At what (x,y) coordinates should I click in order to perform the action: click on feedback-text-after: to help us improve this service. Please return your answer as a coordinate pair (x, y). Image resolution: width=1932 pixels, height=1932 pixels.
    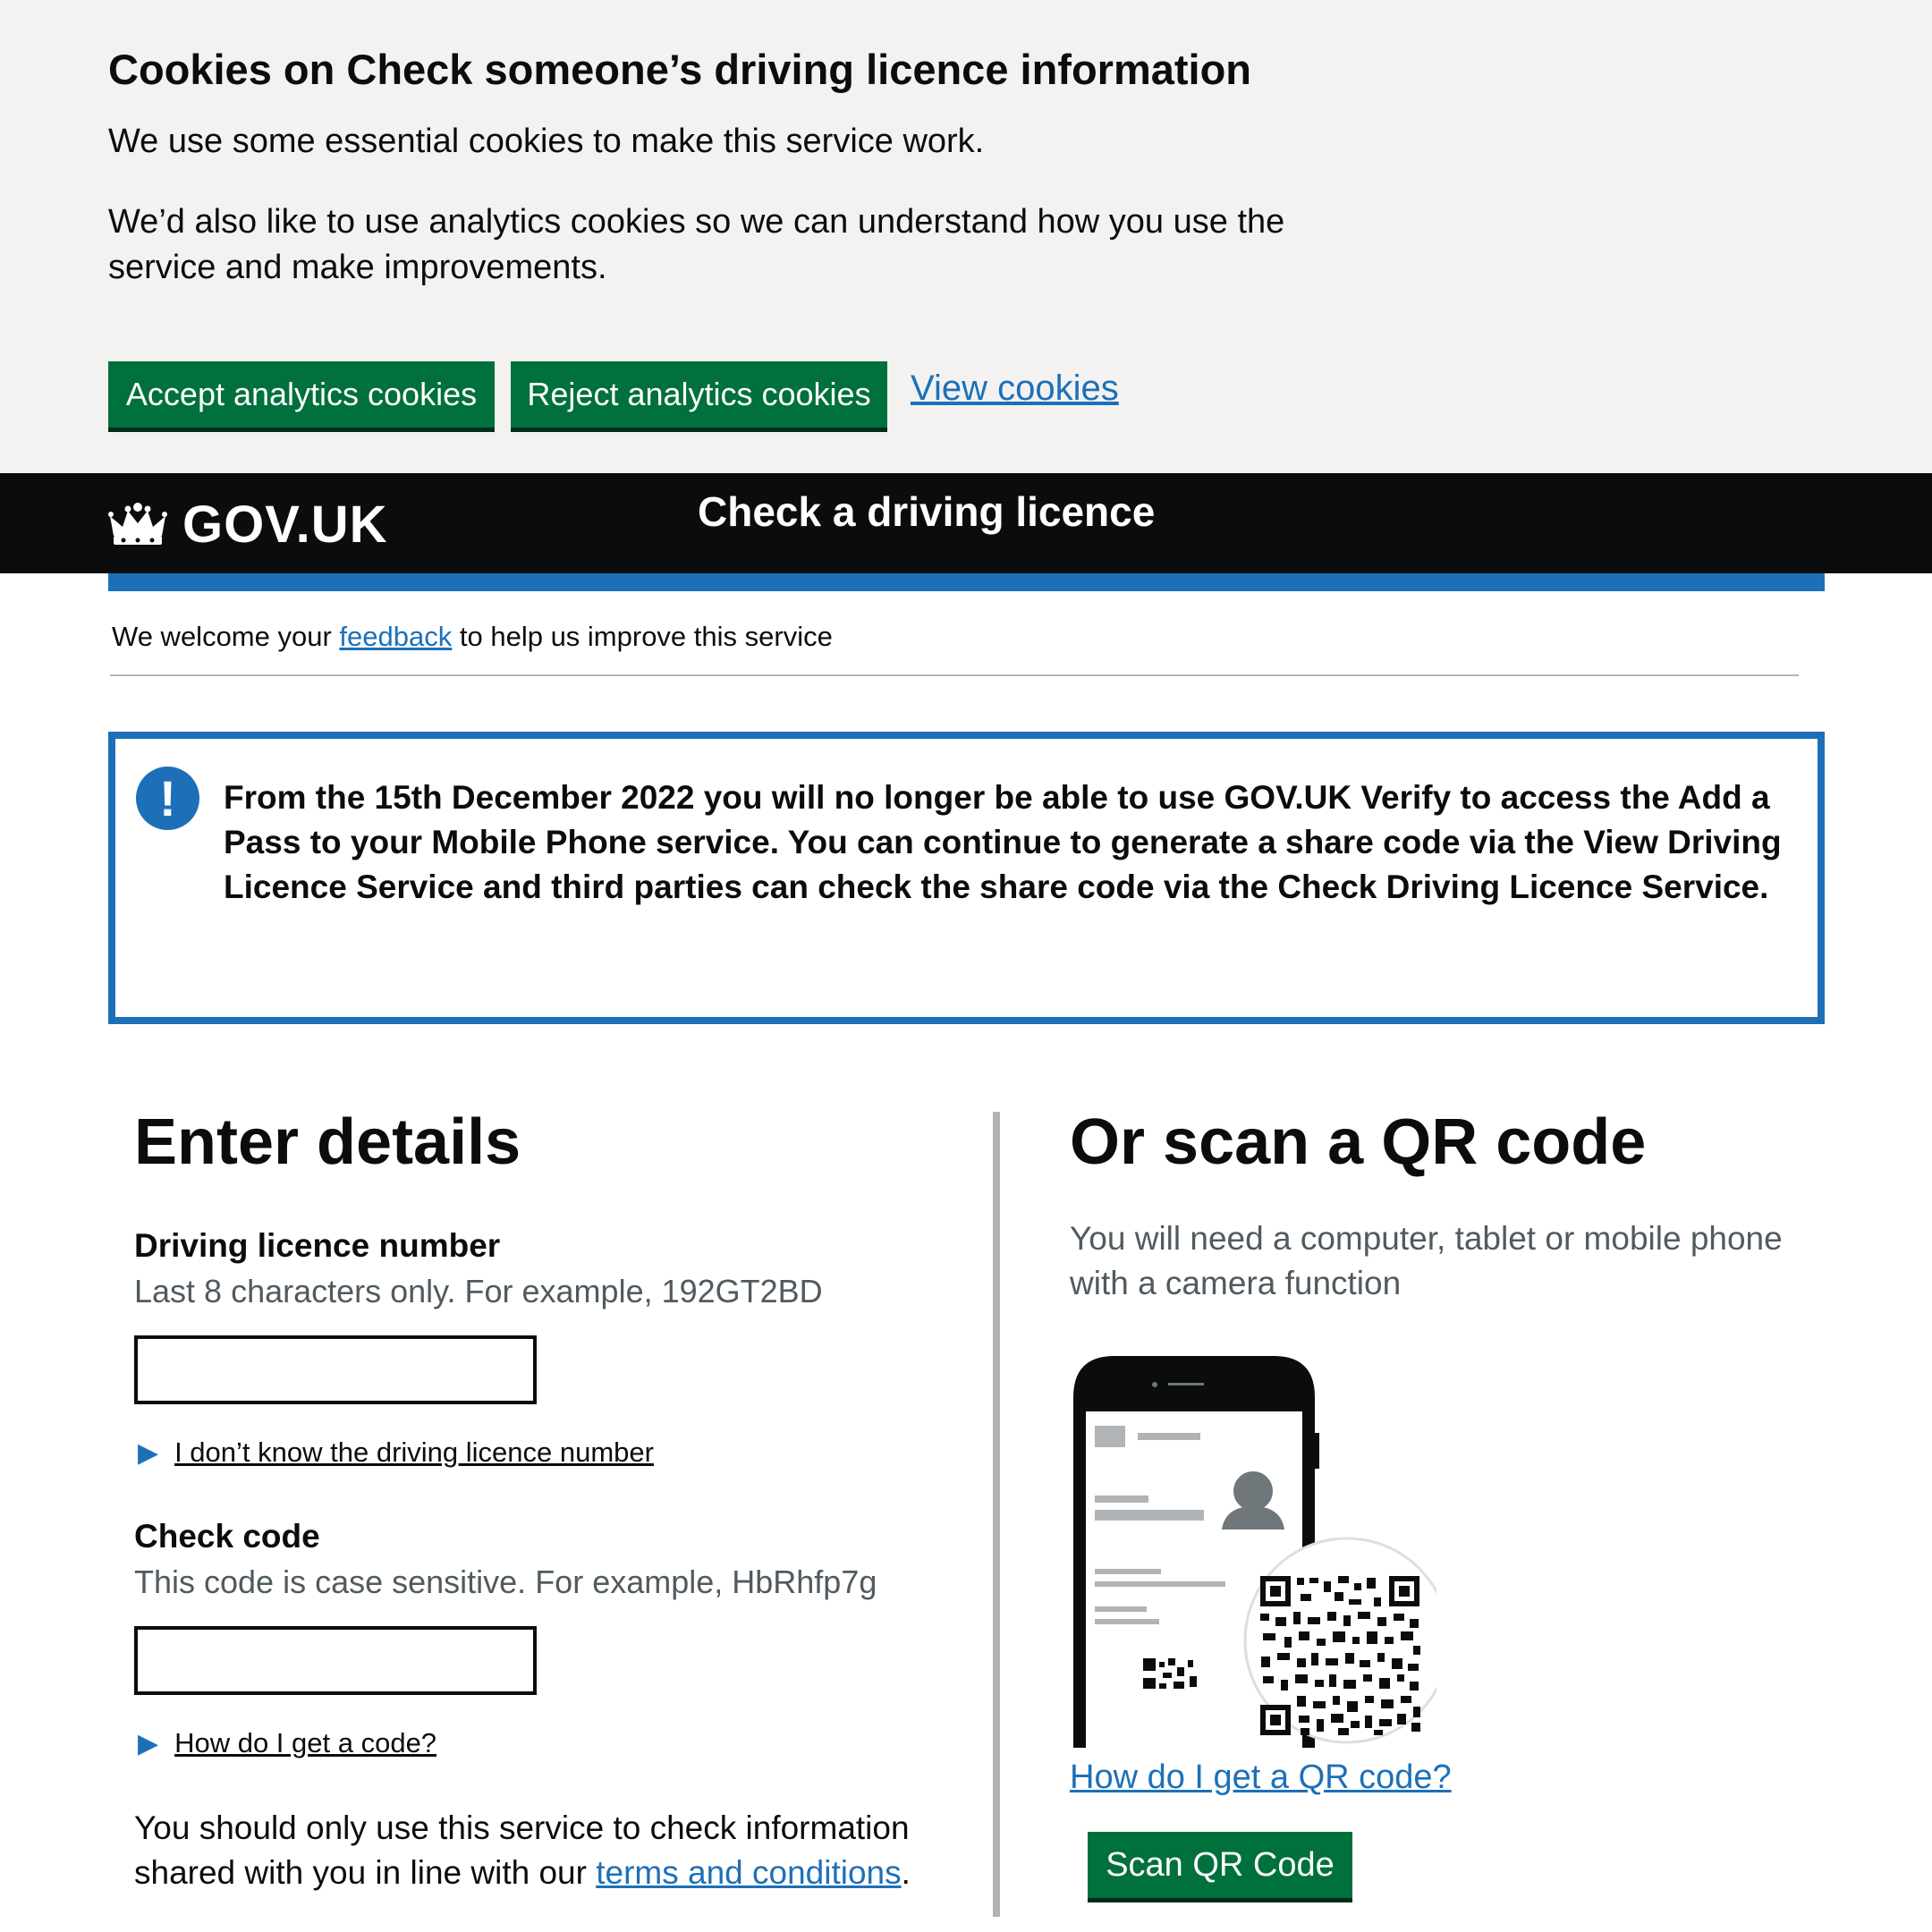
    Looking at the image, I should click on (646, 636).